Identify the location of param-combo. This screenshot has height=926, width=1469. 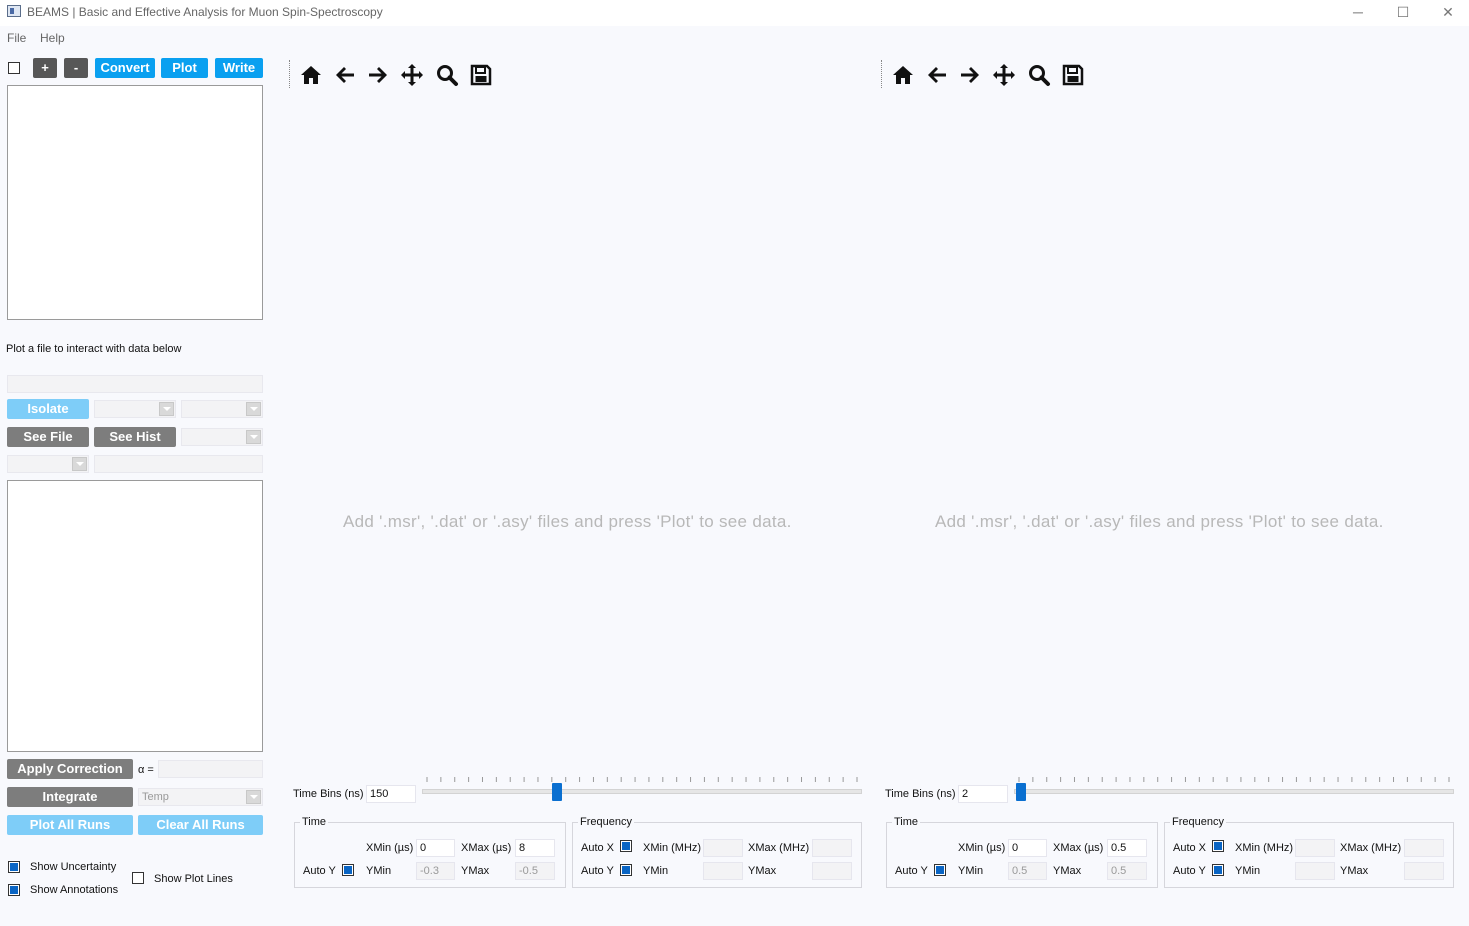
(48, 464).